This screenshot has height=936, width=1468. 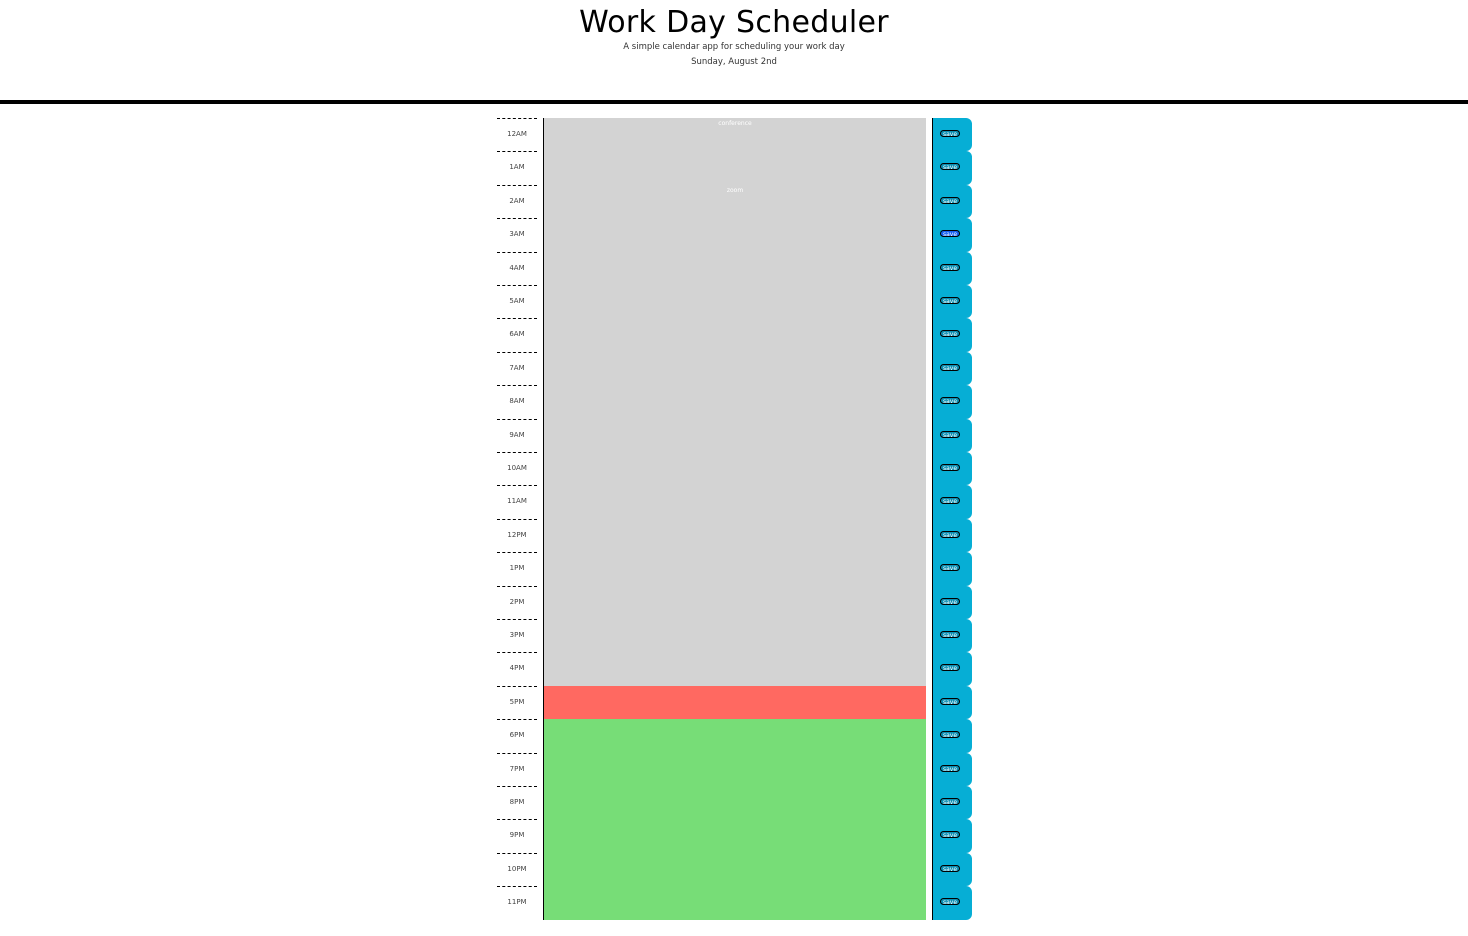 What do you see at coordinates (517, 635) in the screenshot?
I see `hour-label: 3PM` at bounding box center [517, 635].